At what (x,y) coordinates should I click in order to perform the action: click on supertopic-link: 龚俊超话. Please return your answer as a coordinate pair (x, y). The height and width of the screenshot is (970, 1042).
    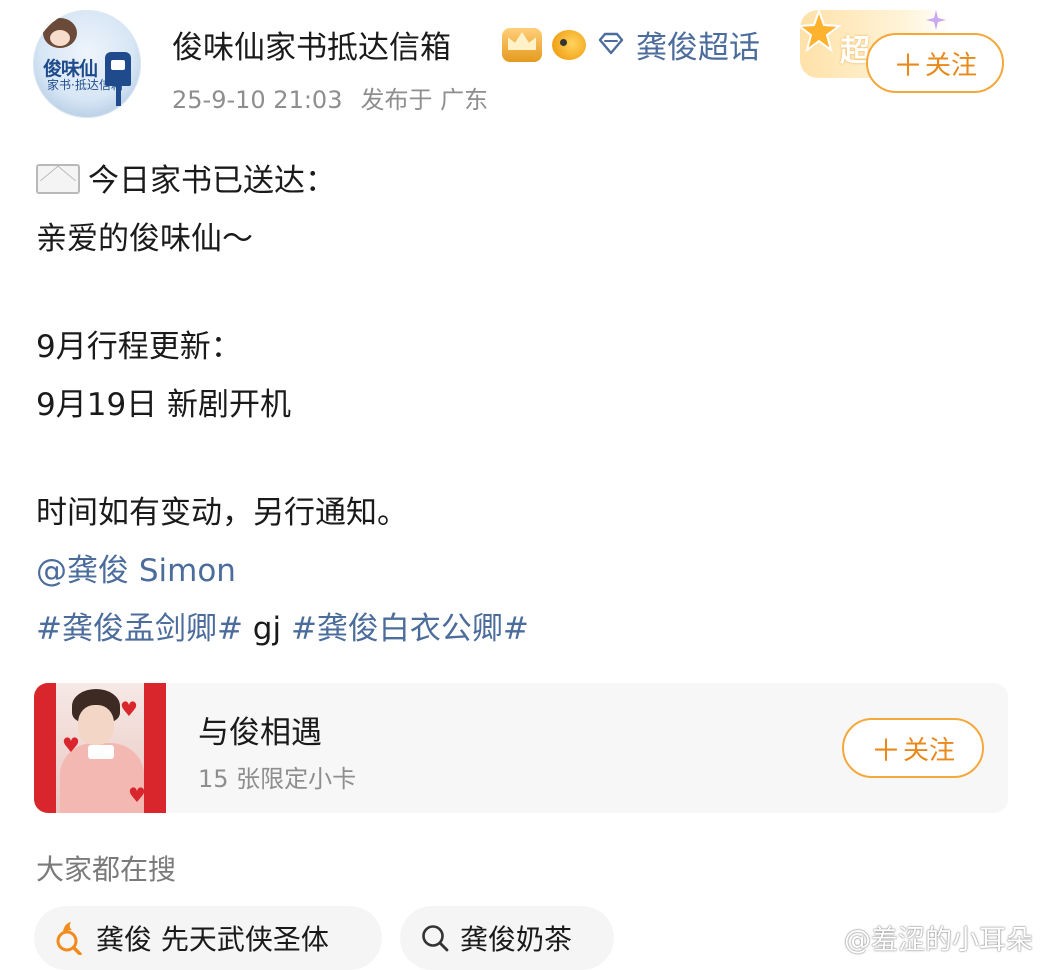
    Looking at the image, I should click on (698, 44).